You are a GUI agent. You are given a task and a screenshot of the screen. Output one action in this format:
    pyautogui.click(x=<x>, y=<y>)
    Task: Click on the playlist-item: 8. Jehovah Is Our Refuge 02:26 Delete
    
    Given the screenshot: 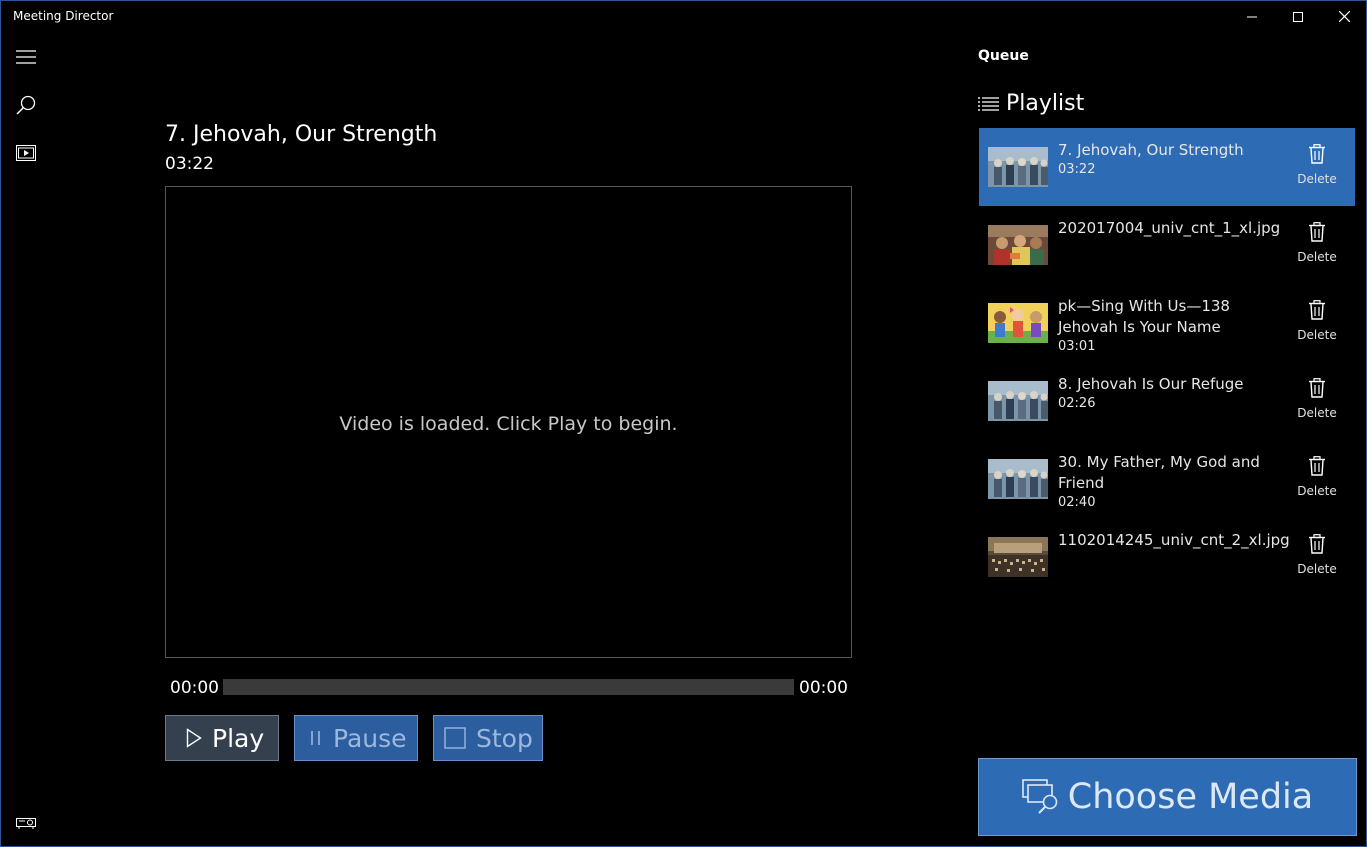 What is the action you would take?
    pyautogui.click(x=1167, y=401)
    